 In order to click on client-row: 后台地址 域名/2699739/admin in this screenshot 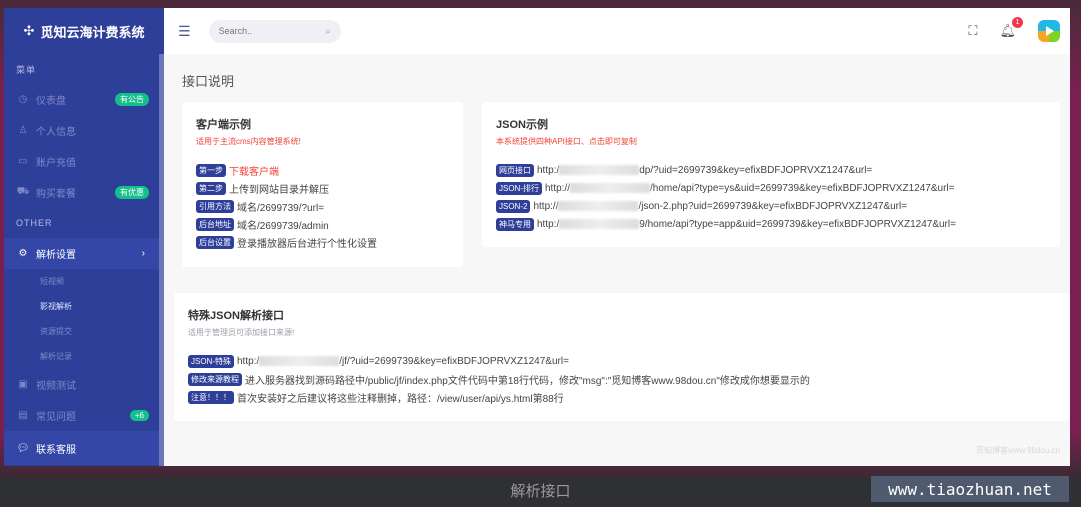, I will do `click(322, 224)`.